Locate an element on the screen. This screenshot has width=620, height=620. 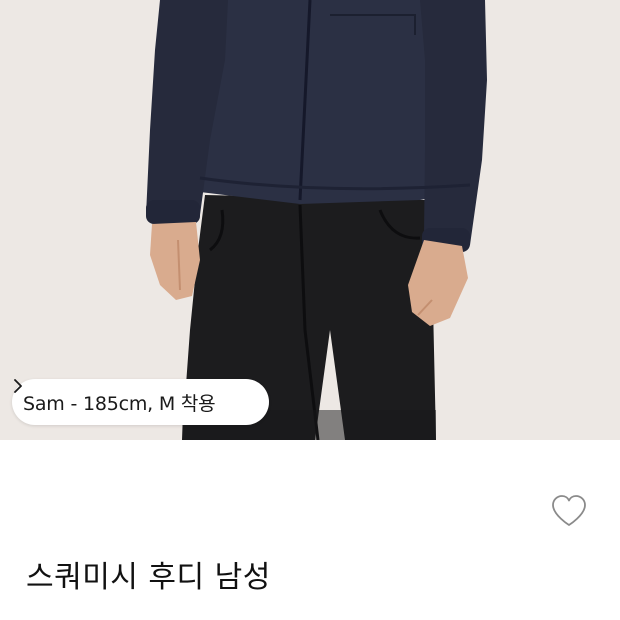
model-size-info-button: Sam - 185cm, M 착용 is located at coordinates (141, 402).